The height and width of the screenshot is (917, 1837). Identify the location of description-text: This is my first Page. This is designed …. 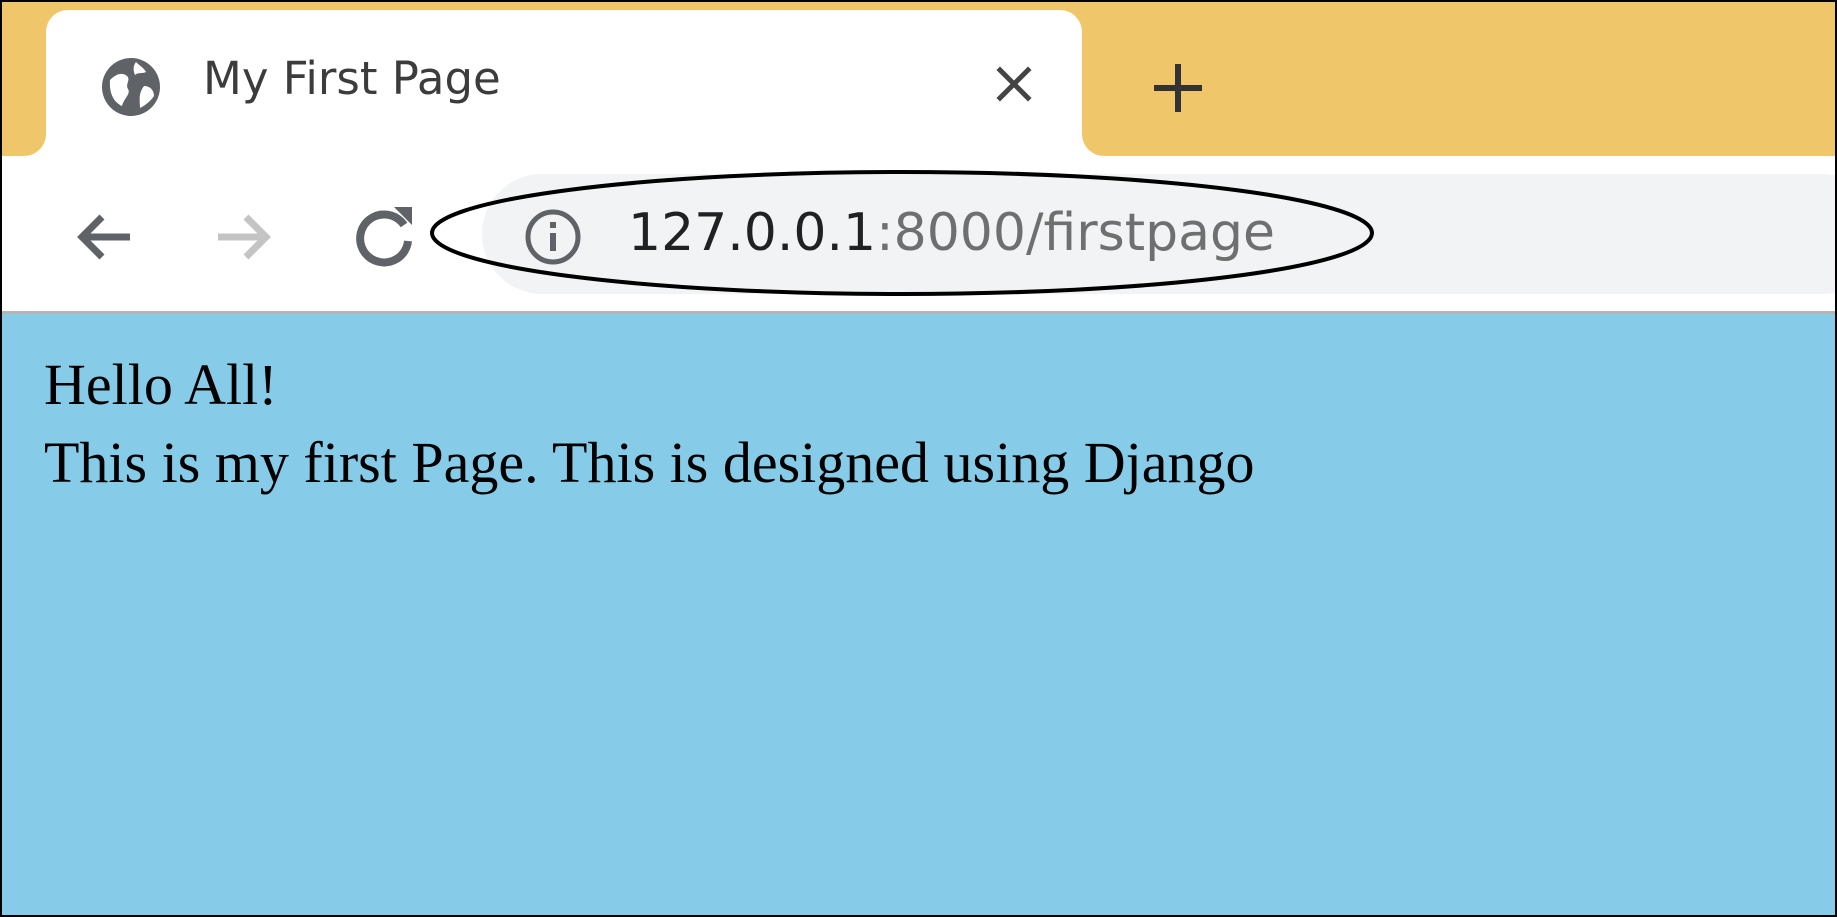
(649, 462).